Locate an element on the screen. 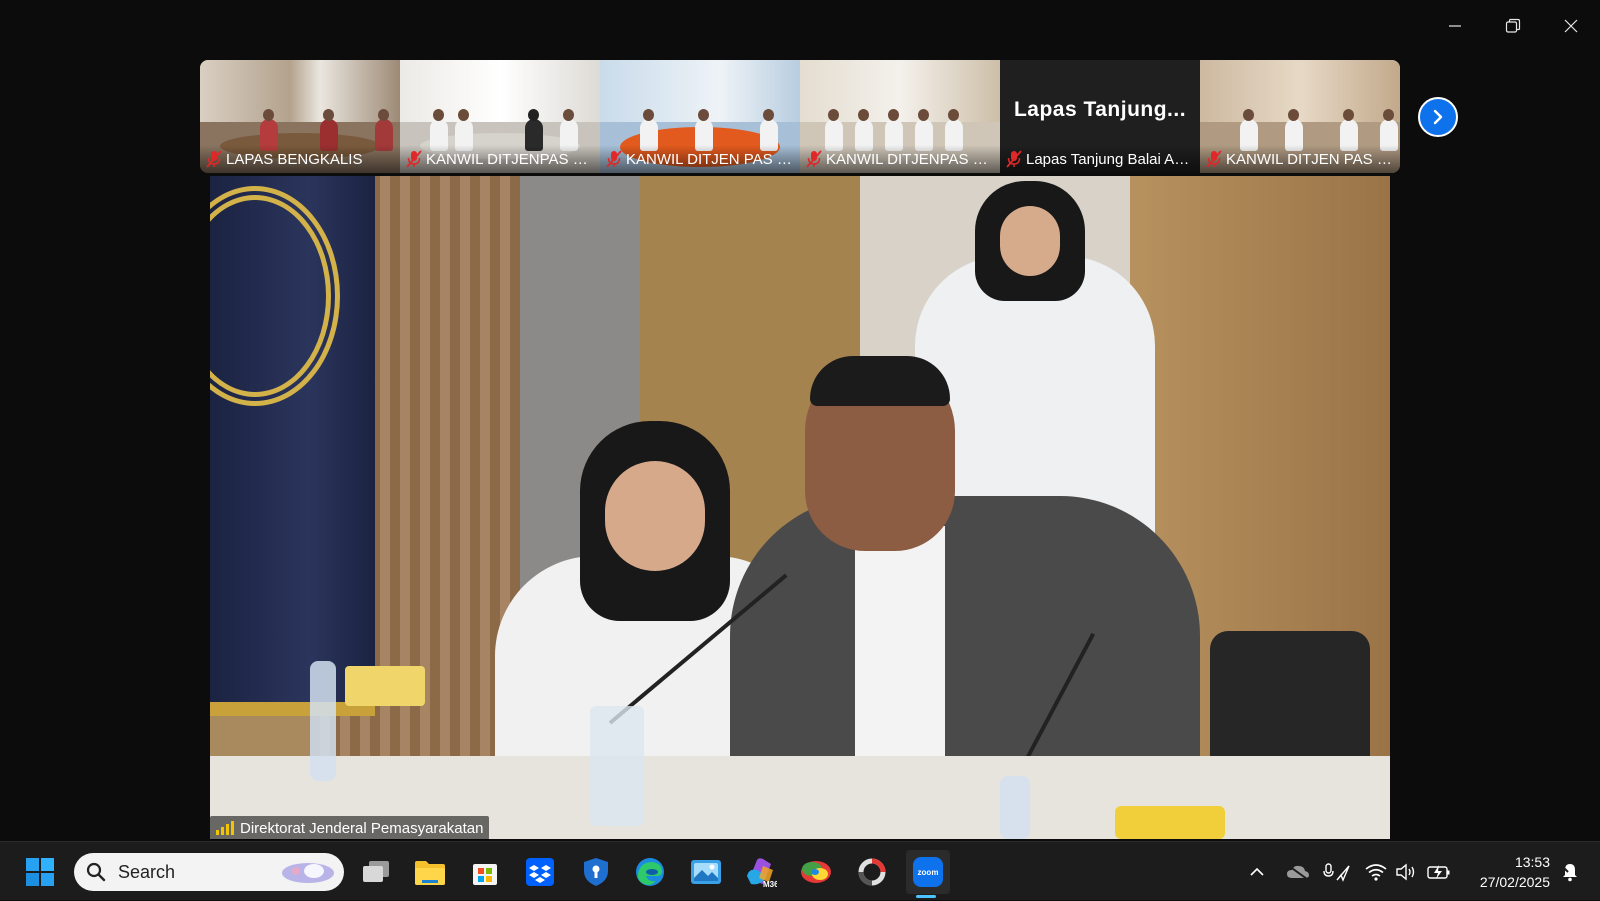 The image size is (1600, 901). close-button is located at coordinates (1571, 26).